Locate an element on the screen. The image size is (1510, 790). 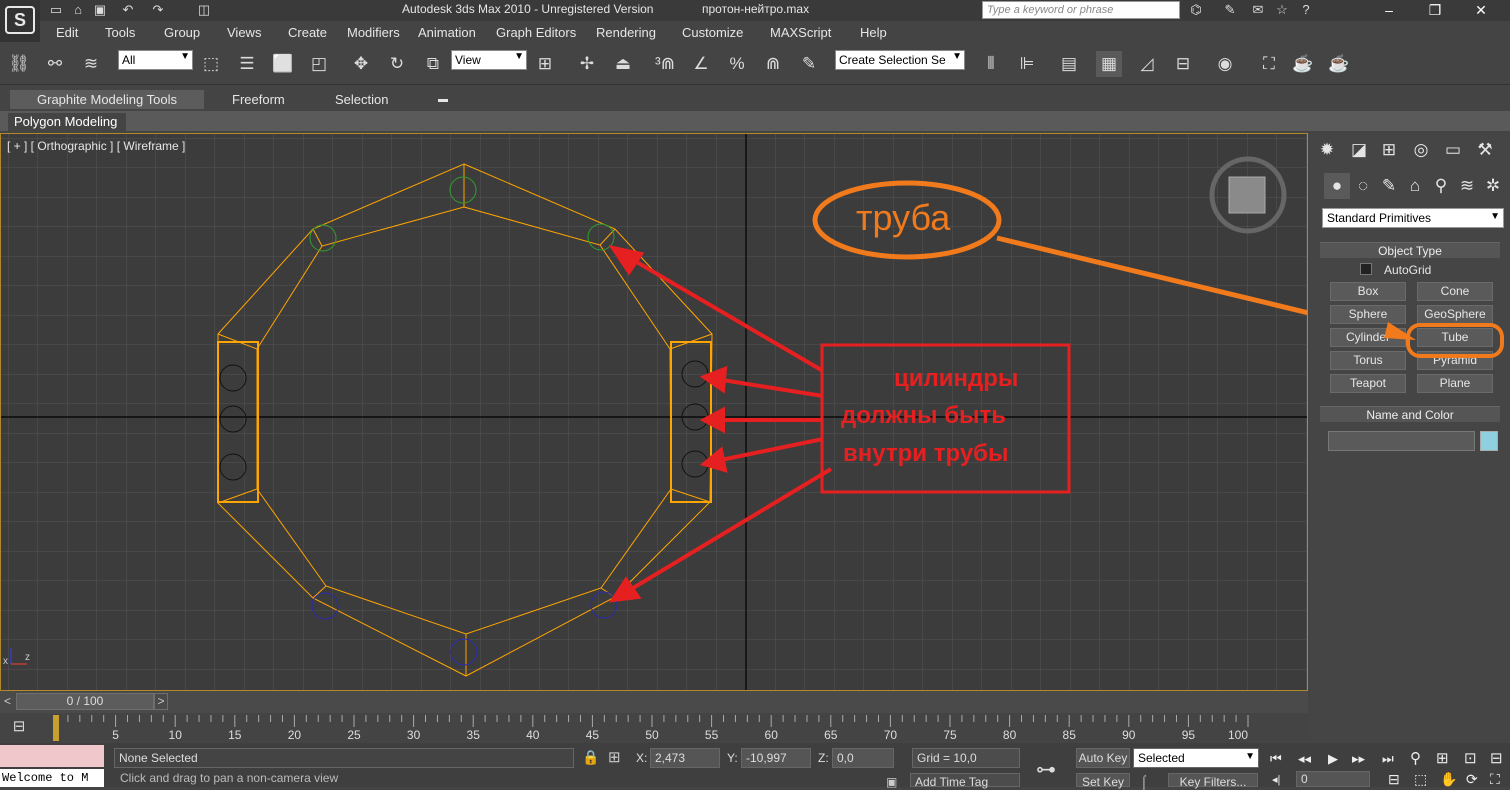
frame-counter: 0 / 100 is located at coordinates (85, 701).